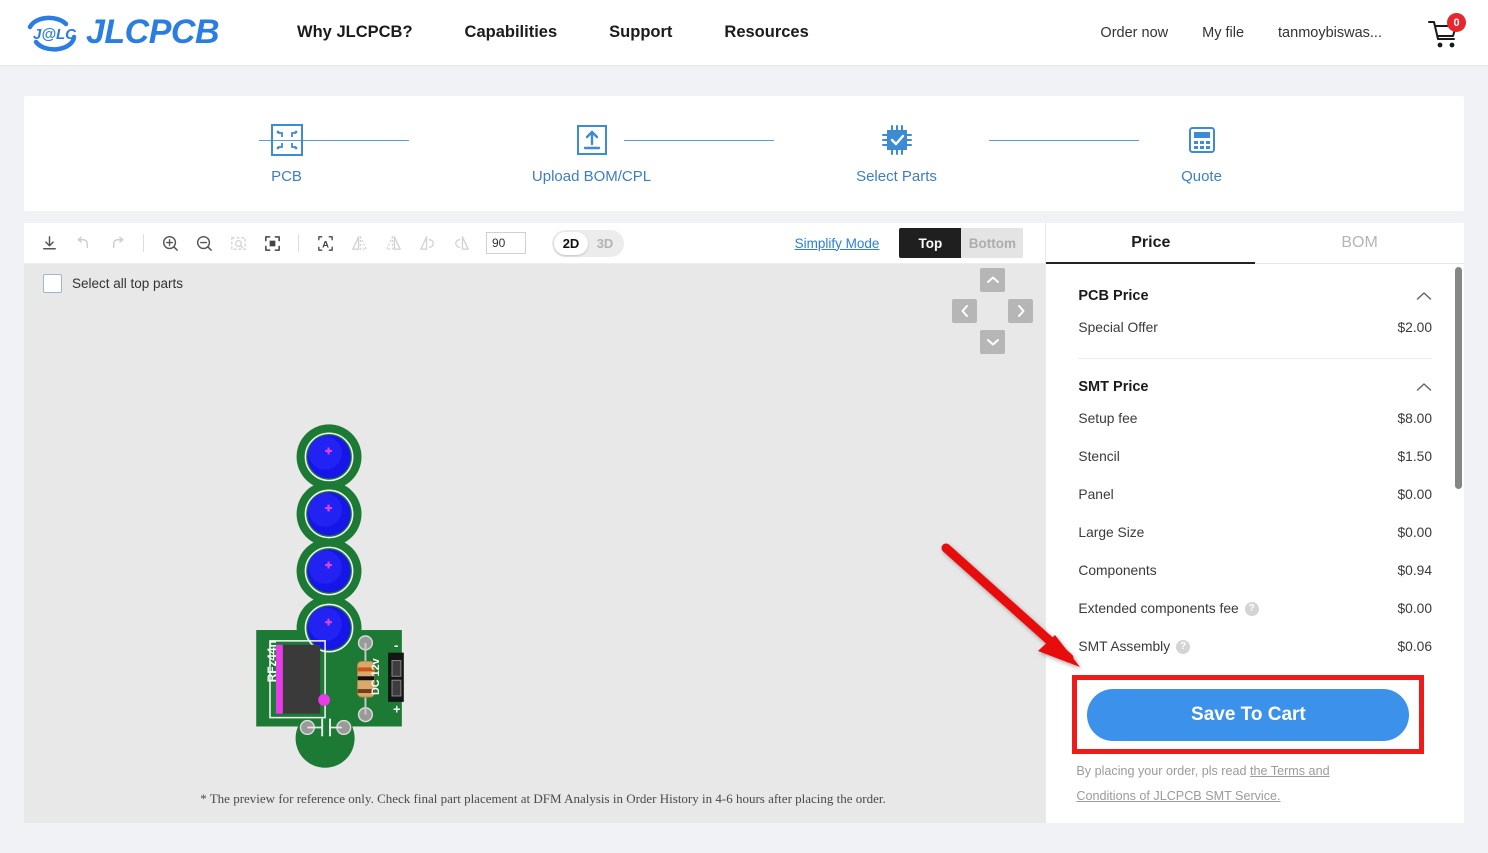 The width and height of the screenshot is (1488, 853). I want to click on preview-toolbar: A 2D 3D Simplify Mode Top Botto, so click(535, 243).